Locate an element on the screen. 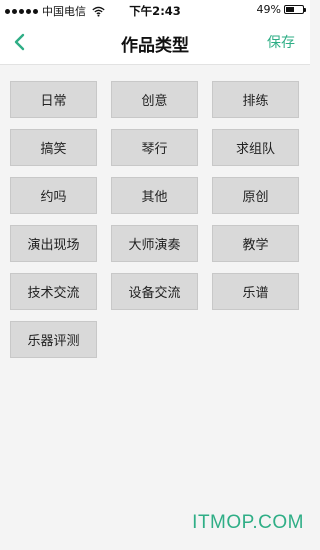 The height and width of the screenshot is (550, 320). category-tag: 其他 is located at coordinates (154, 195).